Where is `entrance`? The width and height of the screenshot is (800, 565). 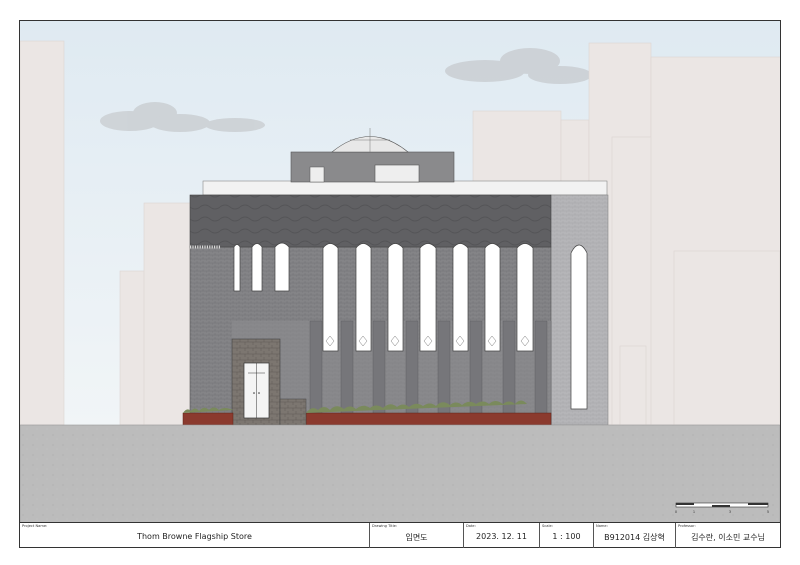 entrance is located at coordinates (256, 382).